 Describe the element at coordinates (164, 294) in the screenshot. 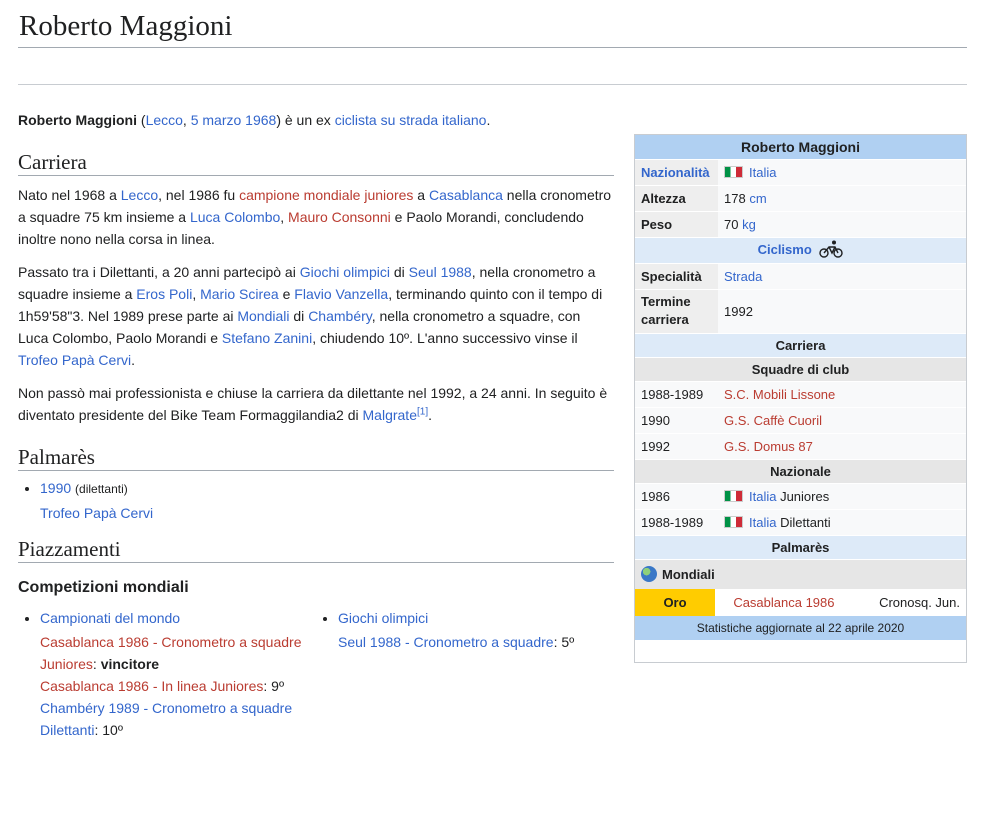

I see `eros-poli-link: Eros Poli` at that location.